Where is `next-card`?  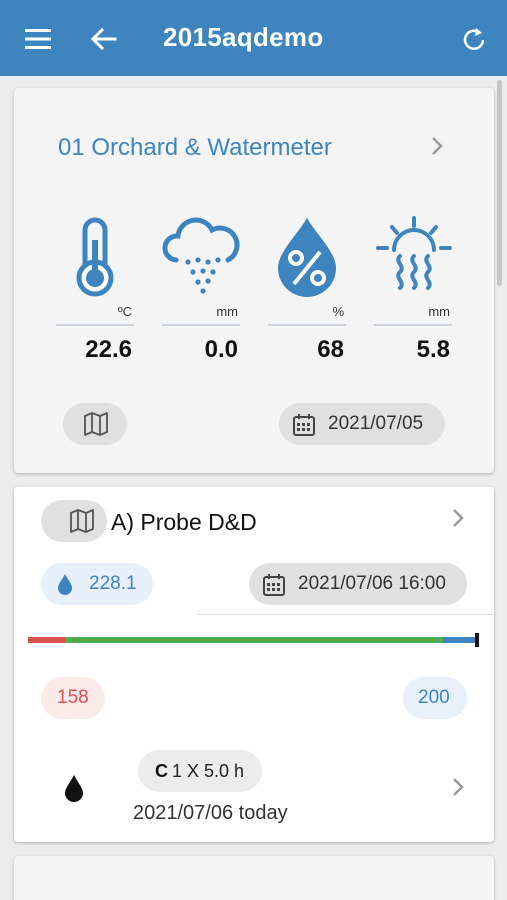
next-card is located at coordinates (254, 878).